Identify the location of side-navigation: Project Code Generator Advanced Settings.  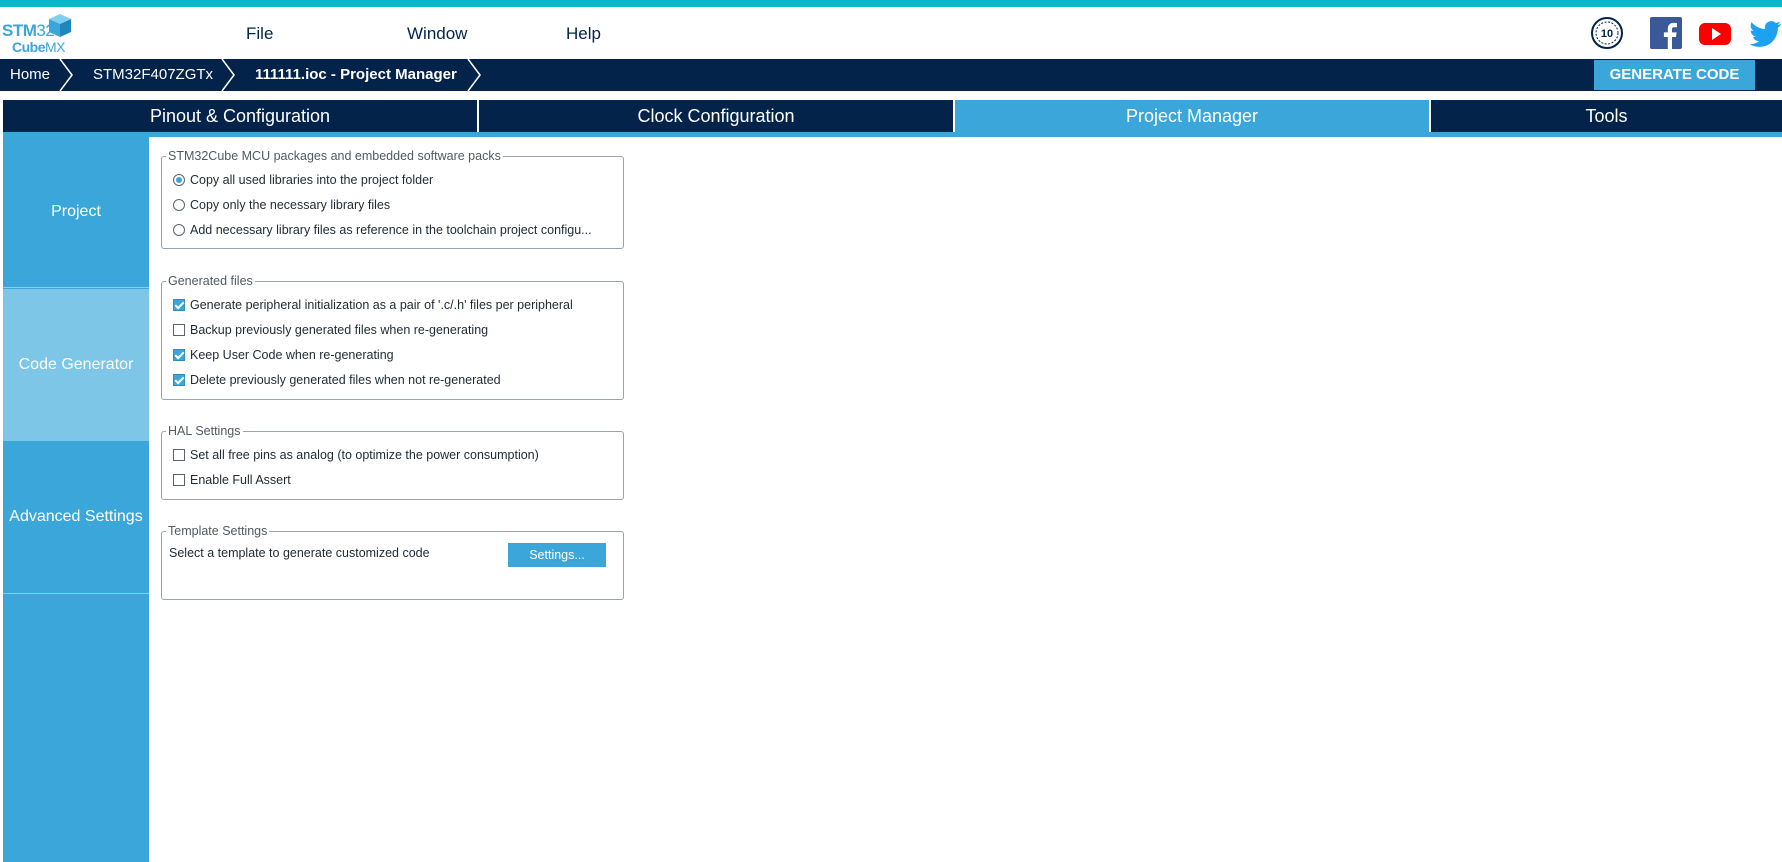
(76, 499).